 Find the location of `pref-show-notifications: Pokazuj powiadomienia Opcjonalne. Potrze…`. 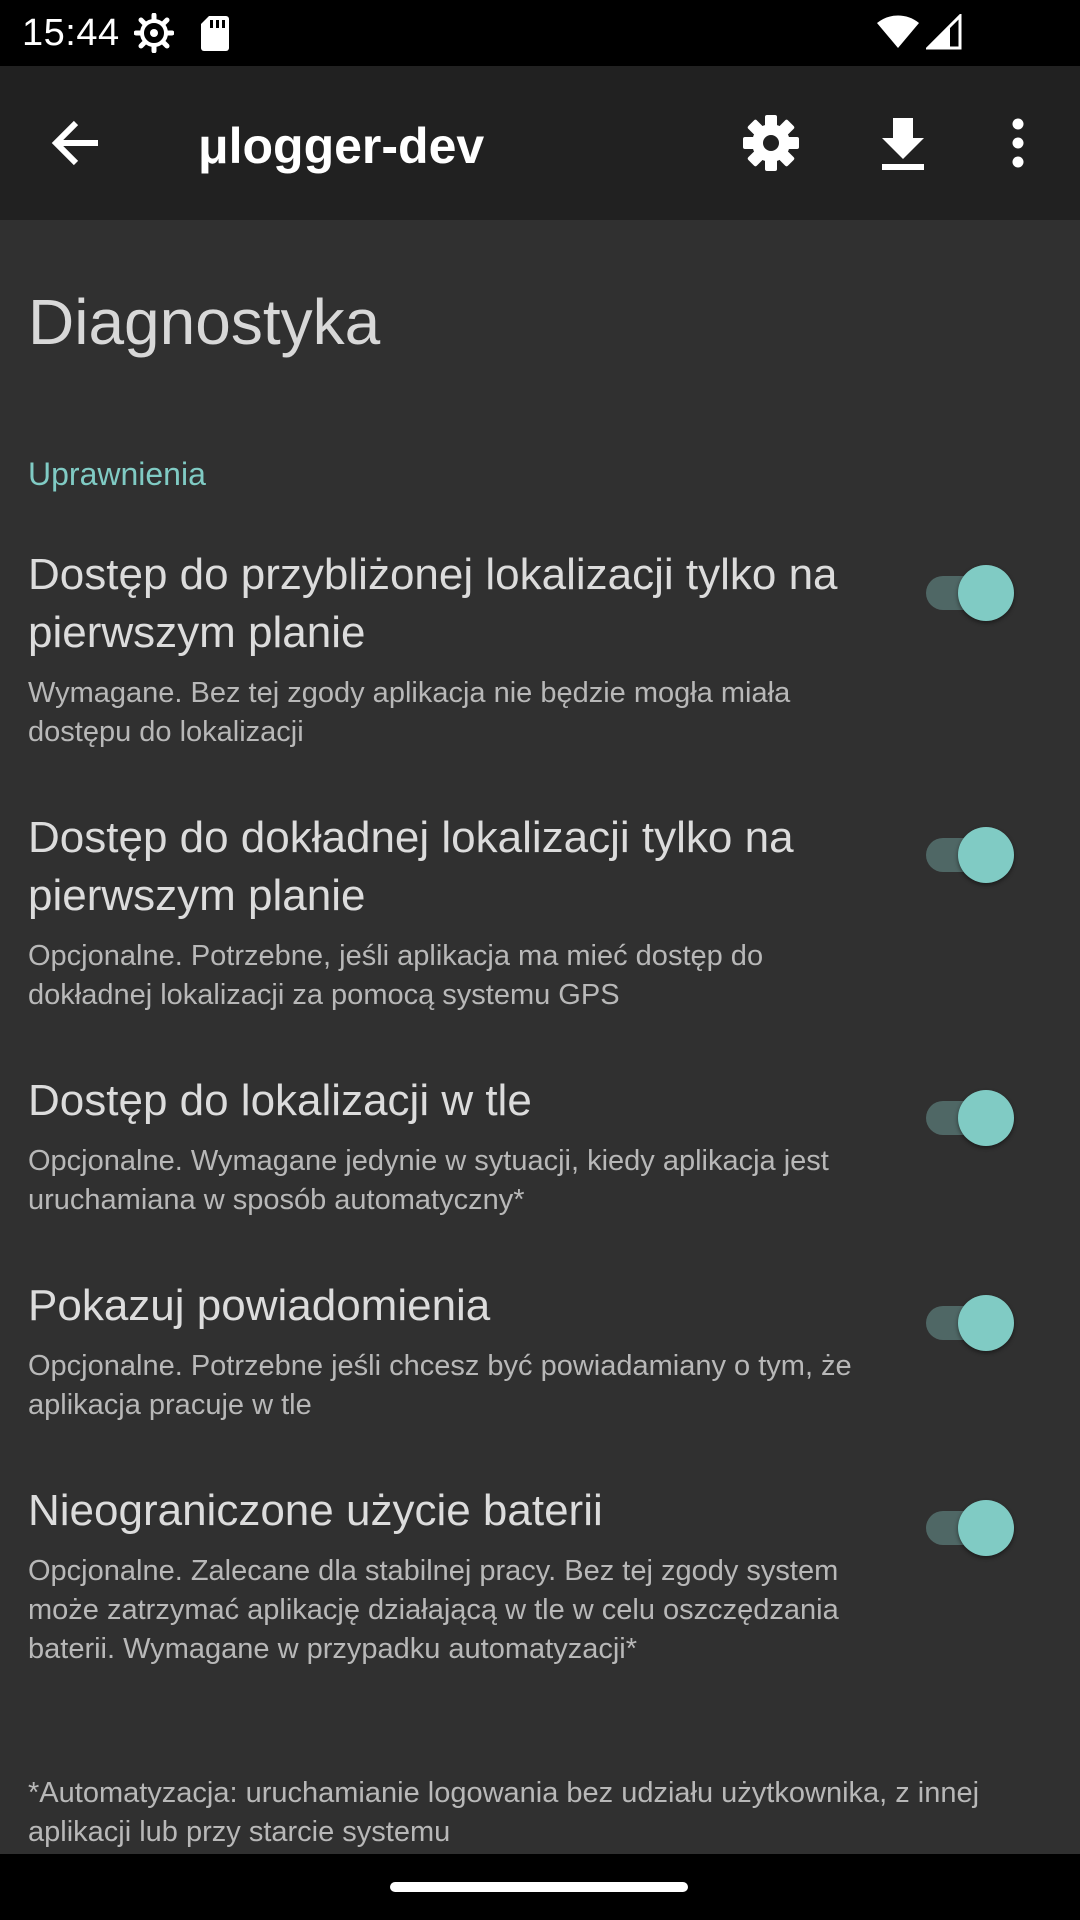

pref-show-notifications: Pokazuj powiadomienia Opcjonalne. Potrze… is located at coordinates (538, 1351).